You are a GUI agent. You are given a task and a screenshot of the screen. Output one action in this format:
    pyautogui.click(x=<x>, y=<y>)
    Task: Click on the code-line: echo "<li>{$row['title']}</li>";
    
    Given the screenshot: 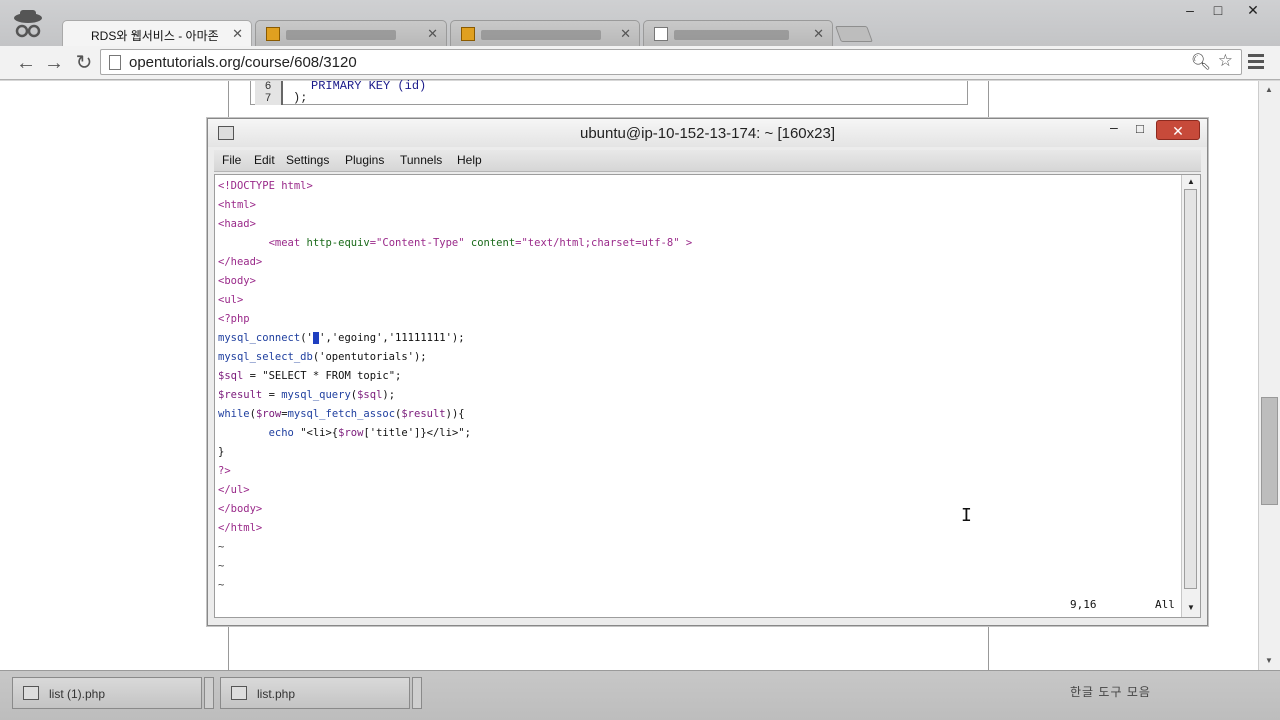 What is the action you would take?
    pyautogui.click(x=369, y=433)
    